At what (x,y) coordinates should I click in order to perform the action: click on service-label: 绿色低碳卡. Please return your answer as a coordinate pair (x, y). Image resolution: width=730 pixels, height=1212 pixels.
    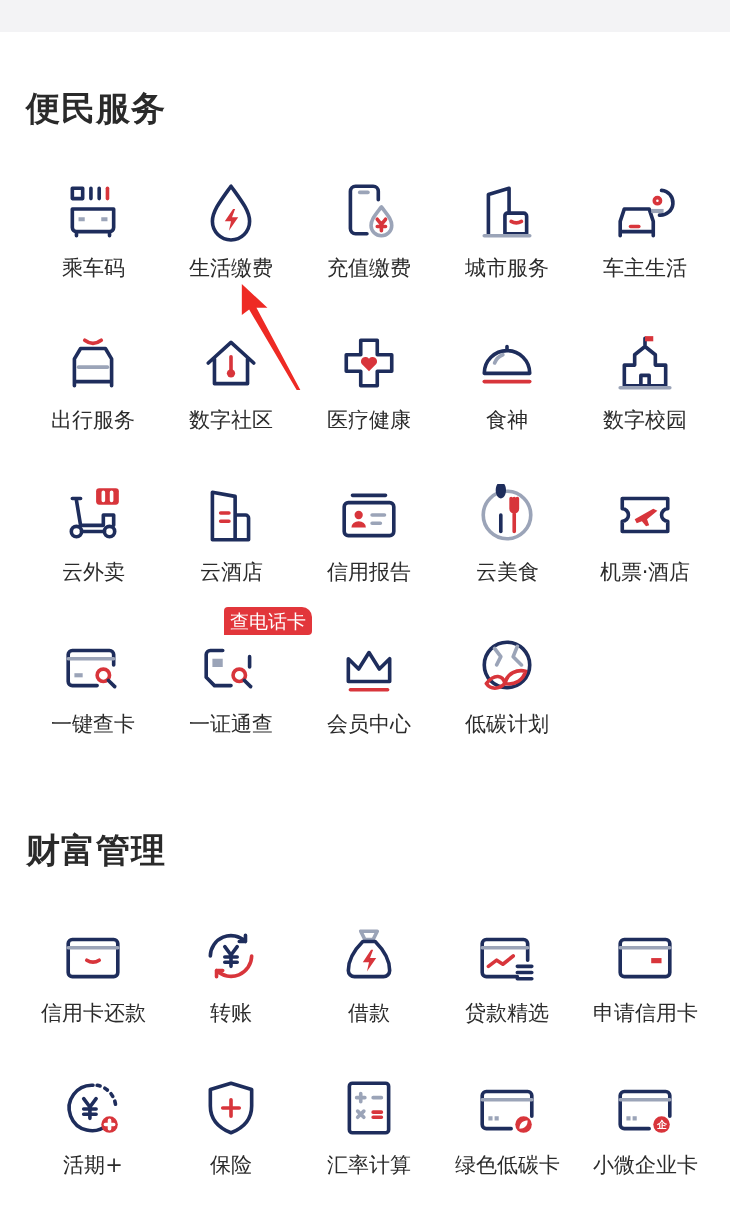
    Looking at the image, I should click on (507, 1165).